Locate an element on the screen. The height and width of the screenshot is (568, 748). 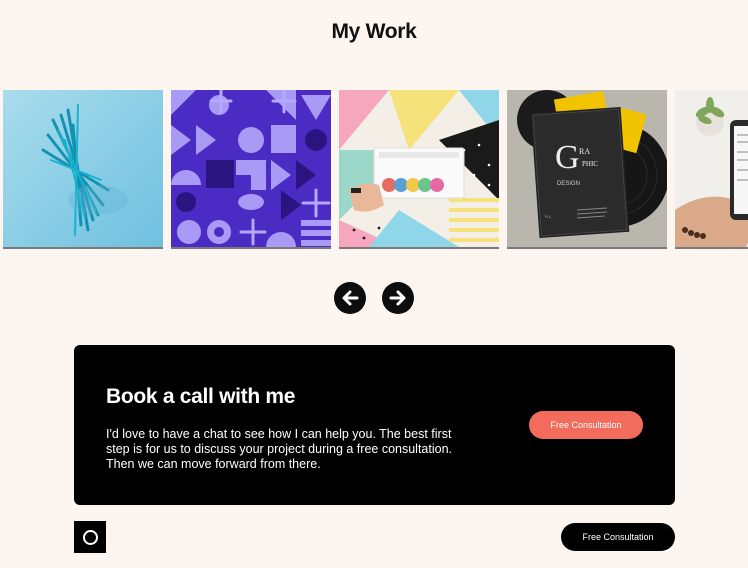
svg-text: RA is located at coordinates (584, 151).